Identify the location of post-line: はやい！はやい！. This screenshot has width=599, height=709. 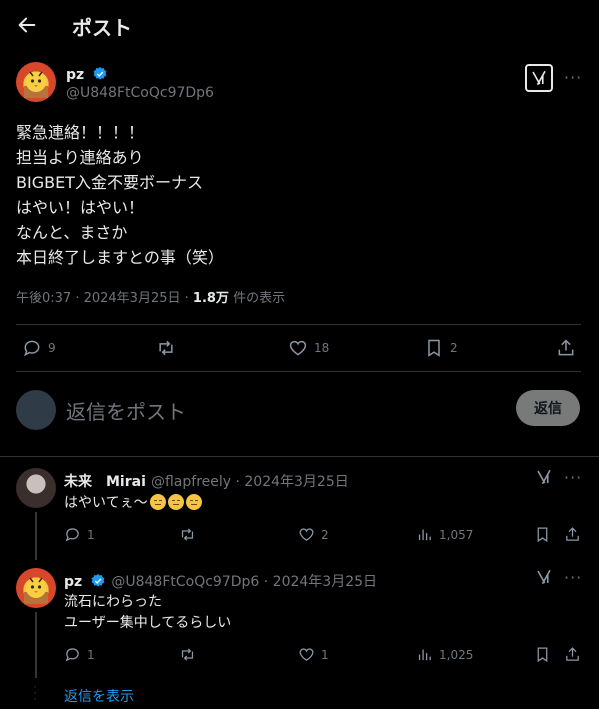
(80, 207).